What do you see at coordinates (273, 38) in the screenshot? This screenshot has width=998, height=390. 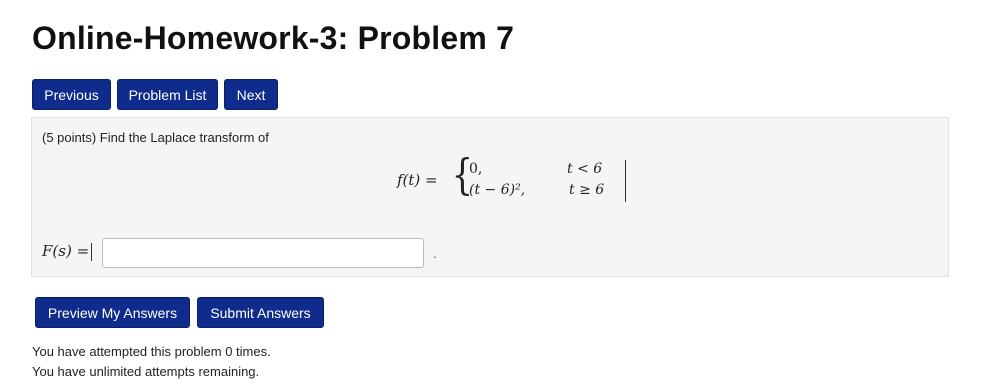 I see `page-title: Online-Homework-3: Problem 7` at bounding box center [273, 38].